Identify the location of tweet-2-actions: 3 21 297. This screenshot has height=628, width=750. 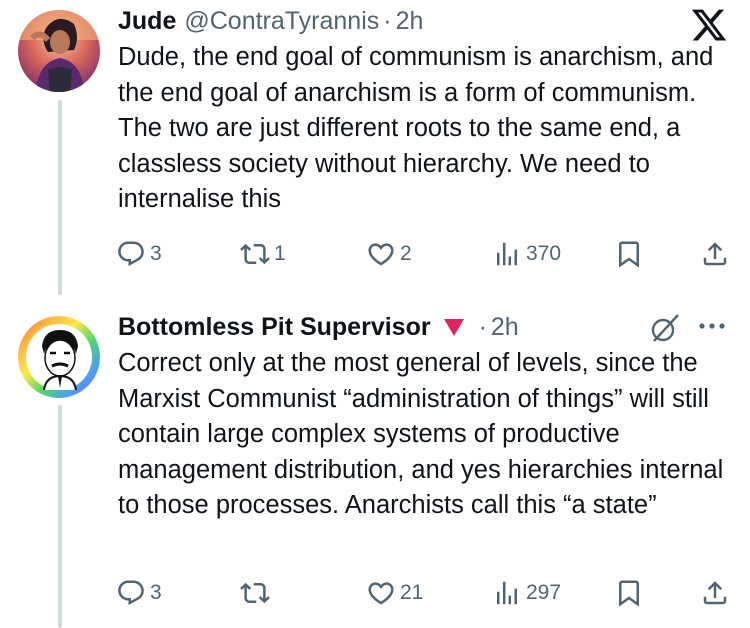
(426, 593).